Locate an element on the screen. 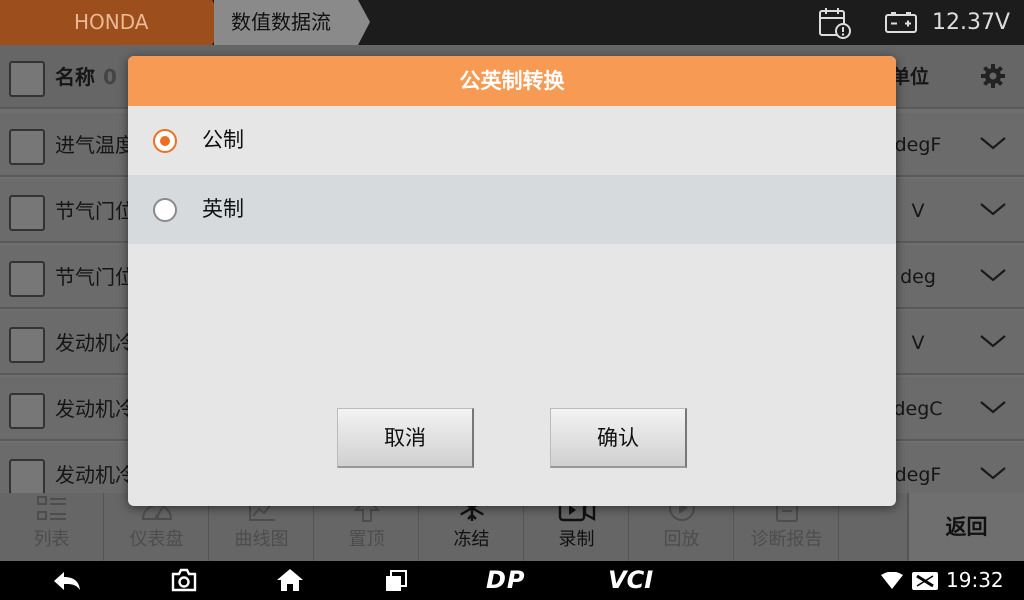 The height and width of the screenshot is (600, 1024). wifi-icon is located at coordinates (892, 582).